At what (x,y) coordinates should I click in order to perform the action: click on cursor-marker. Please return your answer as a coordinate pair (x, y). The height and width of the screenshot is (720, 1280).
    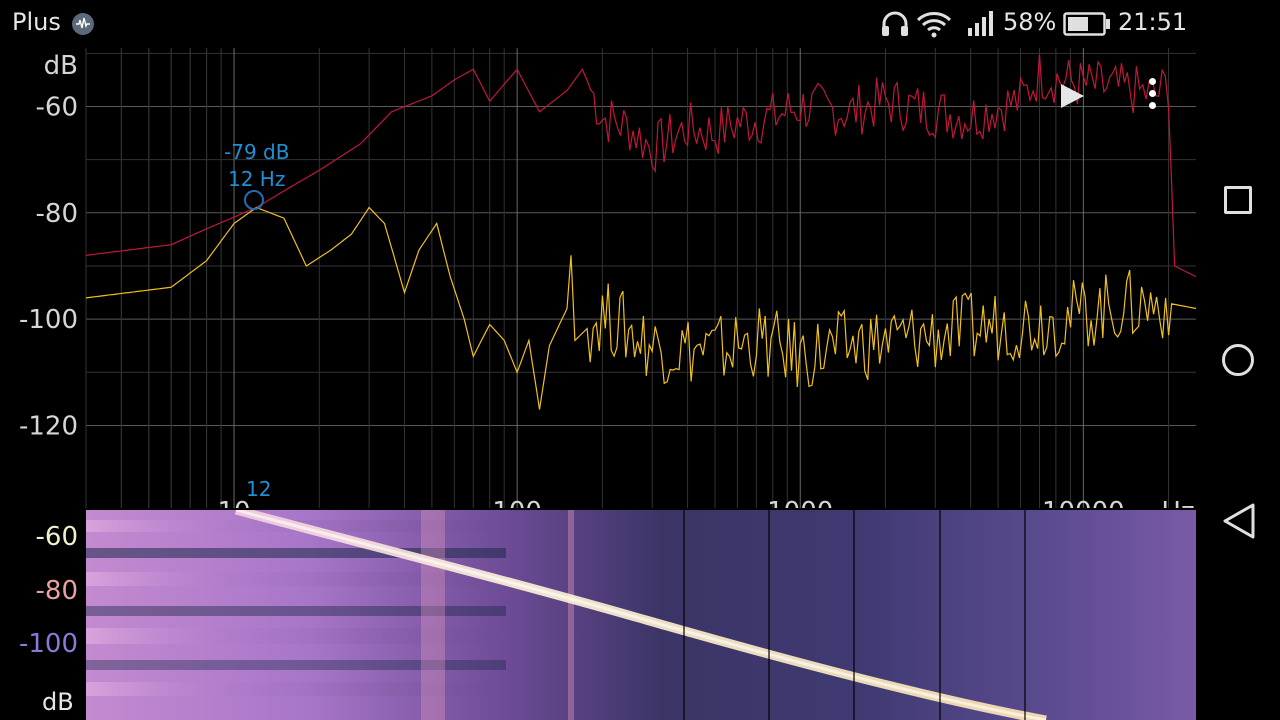
    Looking at the image, I should click on (254, 200).